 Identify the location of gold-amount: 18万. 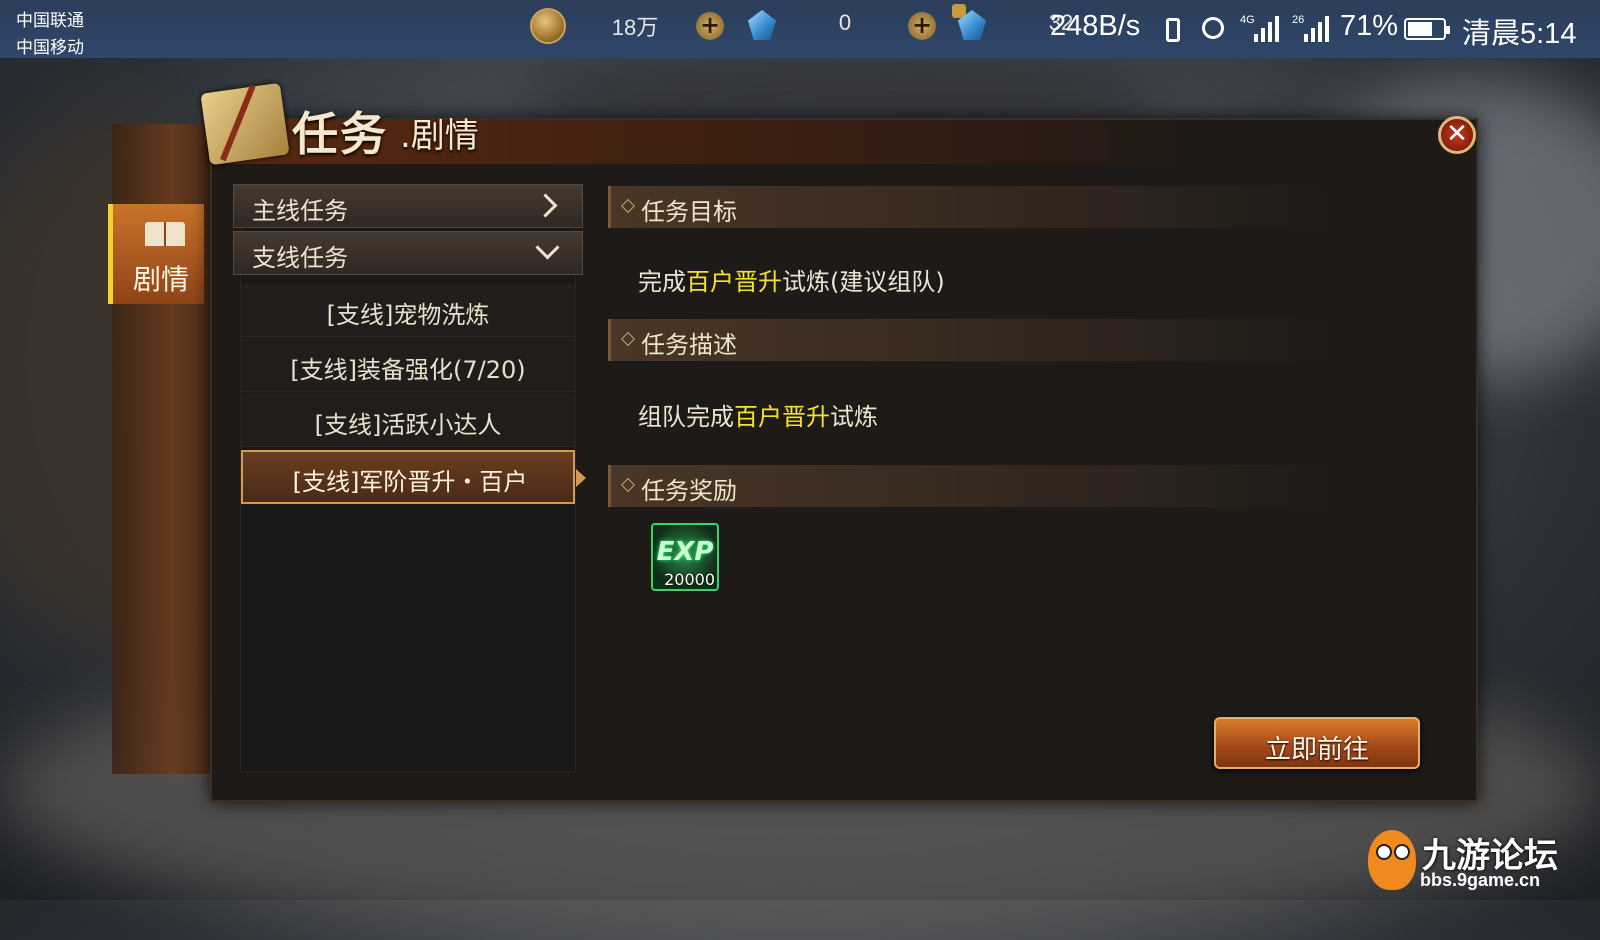
(635, 27).